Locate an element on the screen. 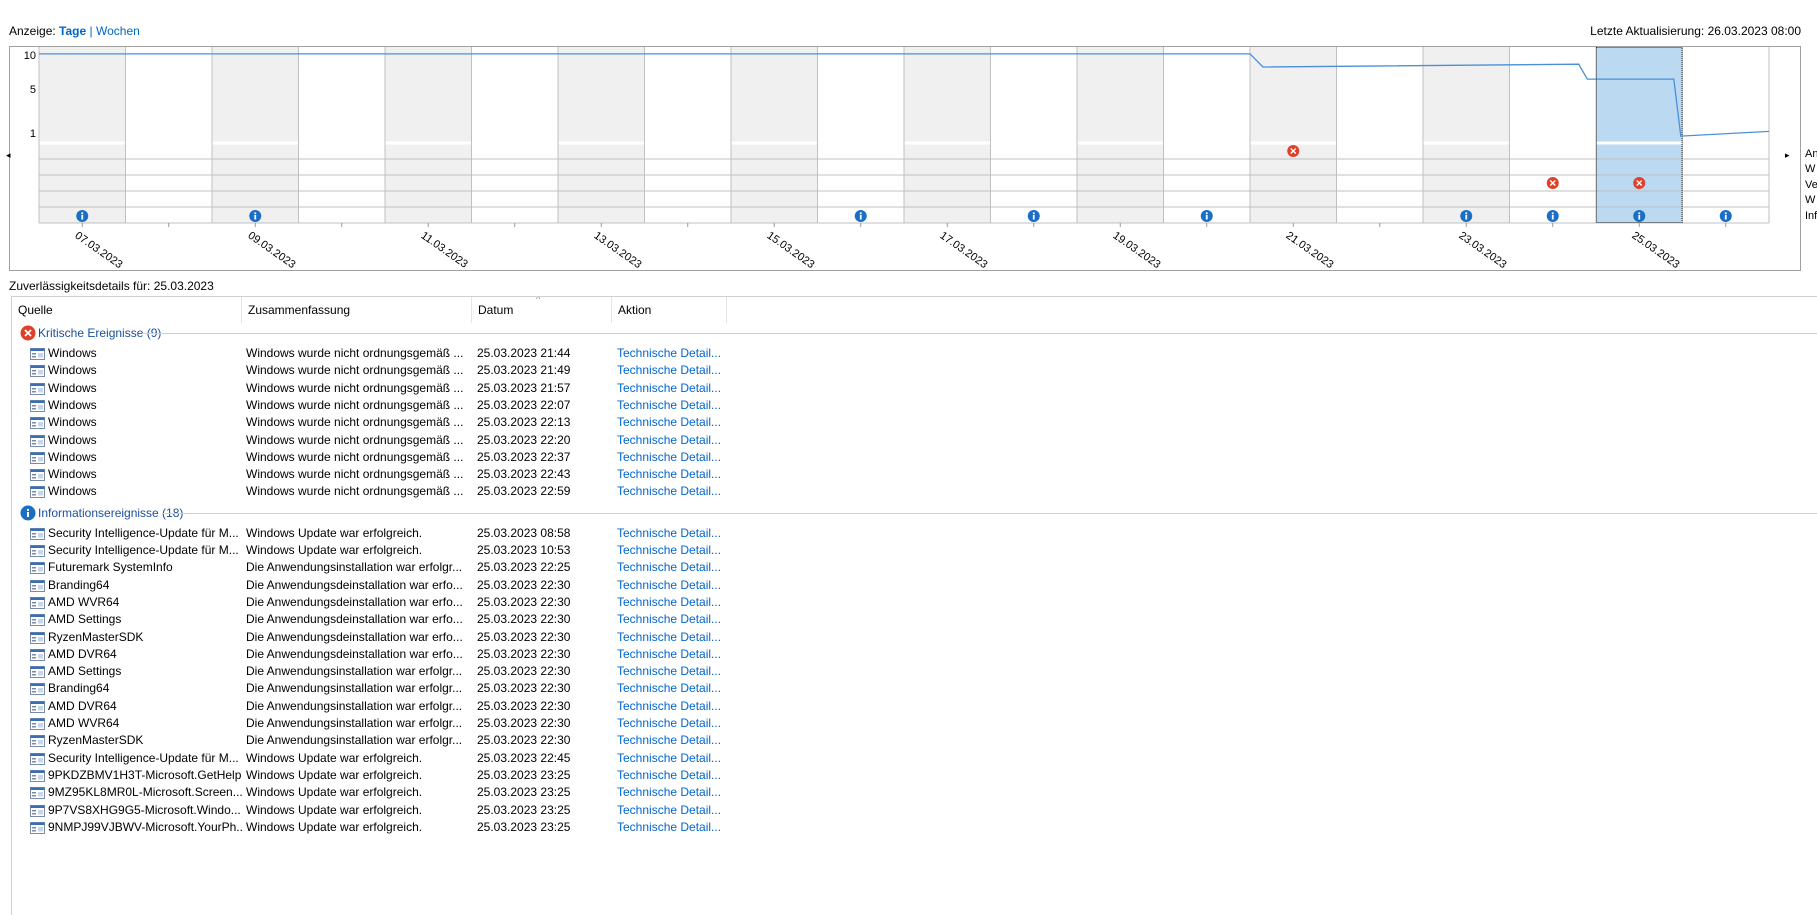  column-header-date: Datum is located at coordinates (542, 310).